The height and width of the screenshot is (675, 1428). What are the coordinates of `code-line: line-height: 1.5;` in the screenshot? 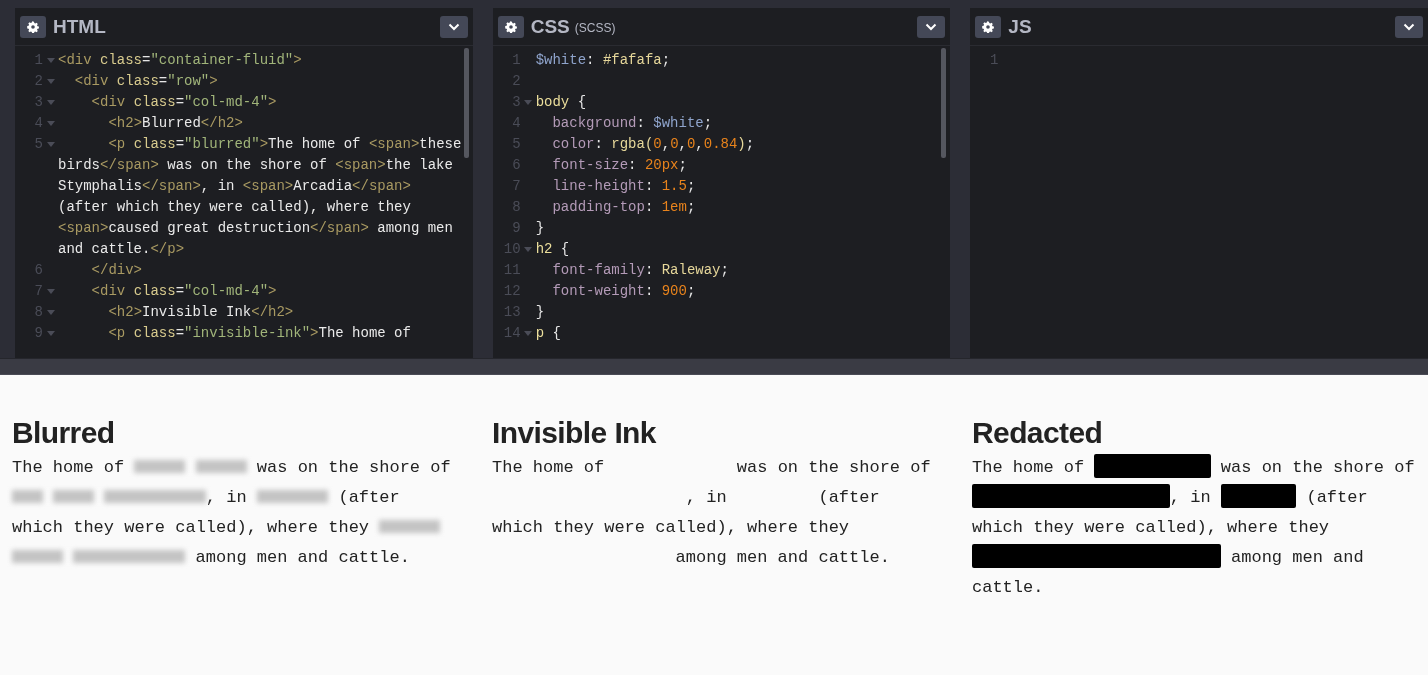 It's located at (624, 186).